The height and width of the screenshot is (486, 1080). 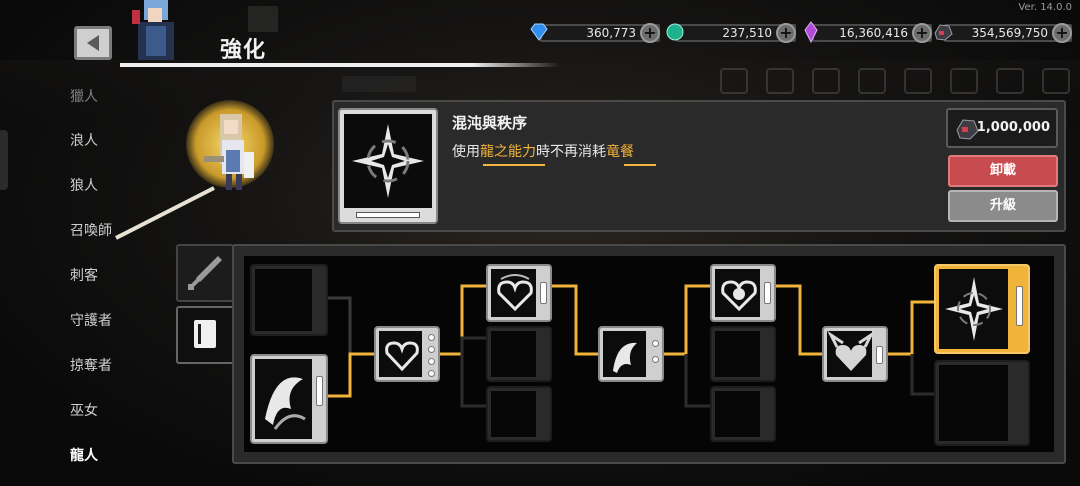 I want to click on sidebar-edge, so click(x=4, y=160).